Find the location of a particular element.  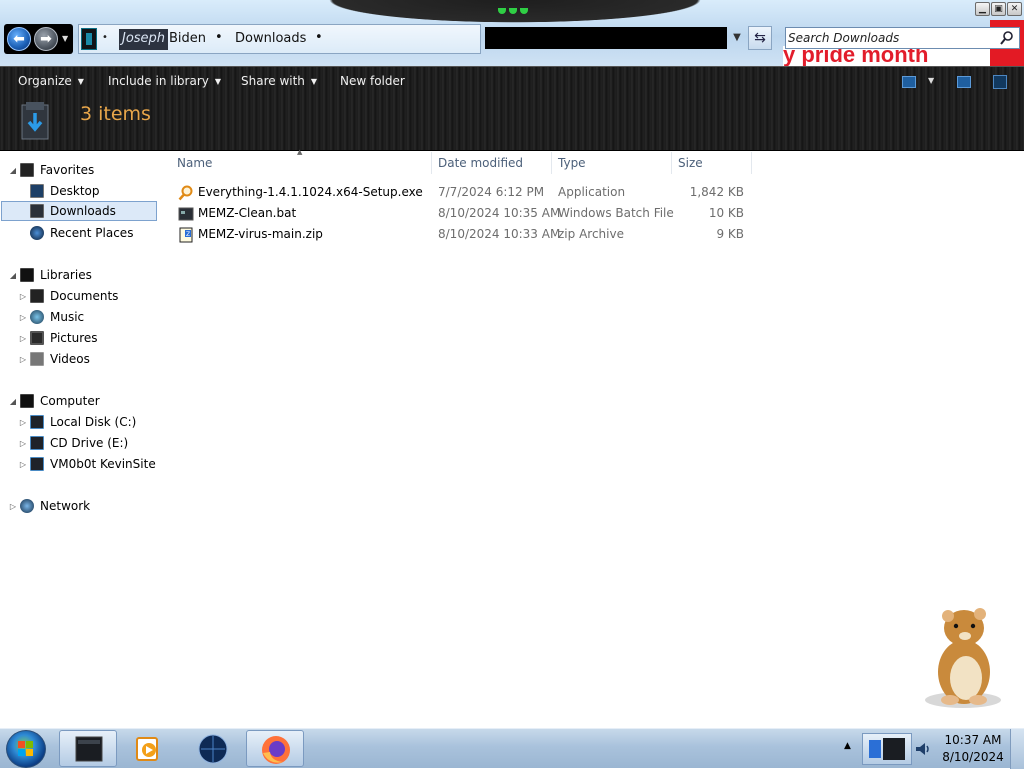

organize-button: Organize ▼ is located at coordinates (51, 81).